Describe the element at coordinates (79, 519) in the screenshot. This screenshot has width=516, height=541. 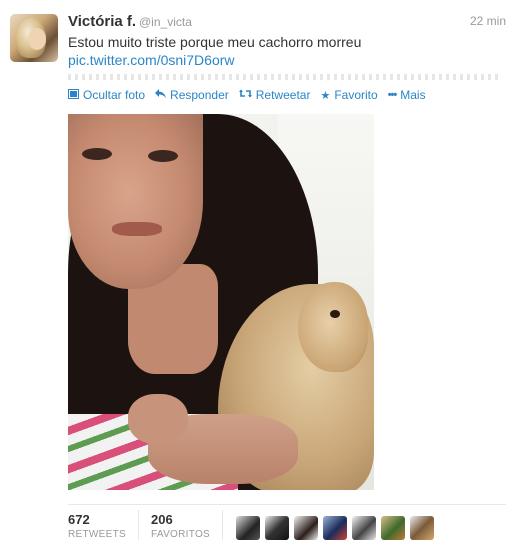
I see `retweets-count: 672` at that location.